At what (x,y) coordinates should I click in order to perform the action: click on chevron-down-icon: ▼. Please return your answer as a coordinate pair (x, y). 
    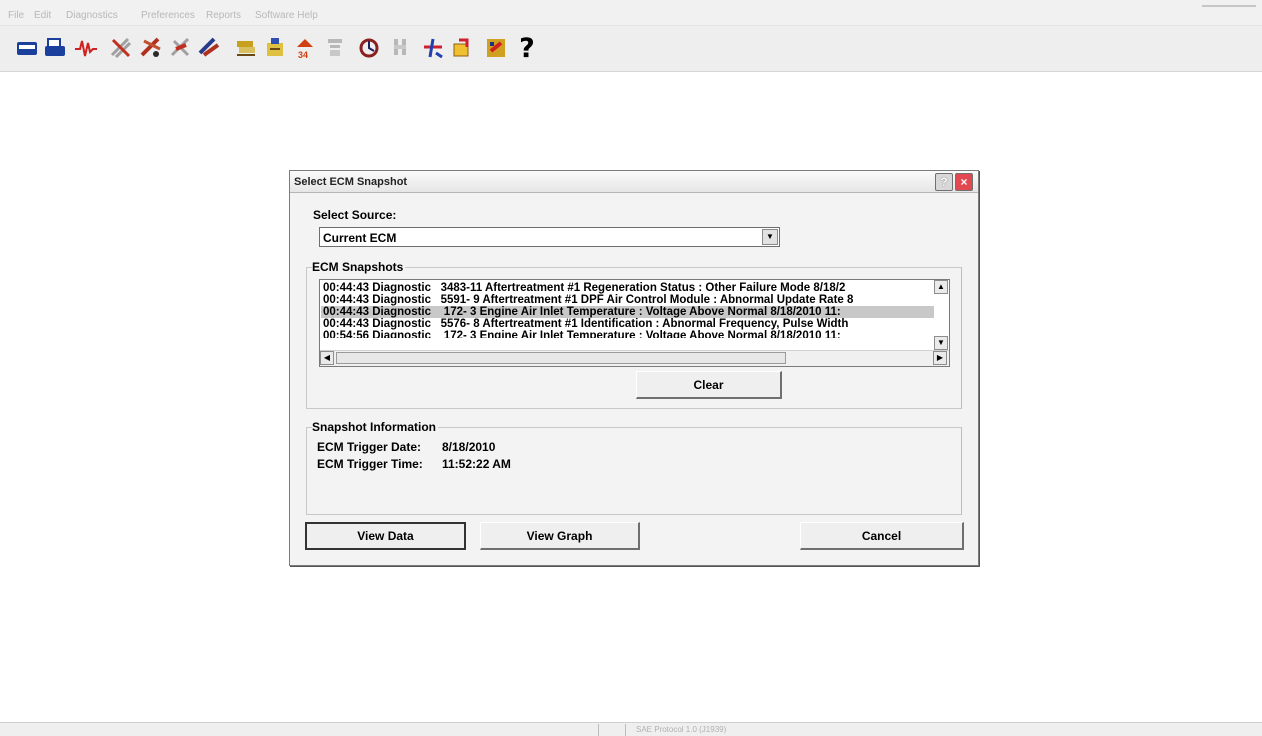
    Looking at the image, I should click on (770, 237).